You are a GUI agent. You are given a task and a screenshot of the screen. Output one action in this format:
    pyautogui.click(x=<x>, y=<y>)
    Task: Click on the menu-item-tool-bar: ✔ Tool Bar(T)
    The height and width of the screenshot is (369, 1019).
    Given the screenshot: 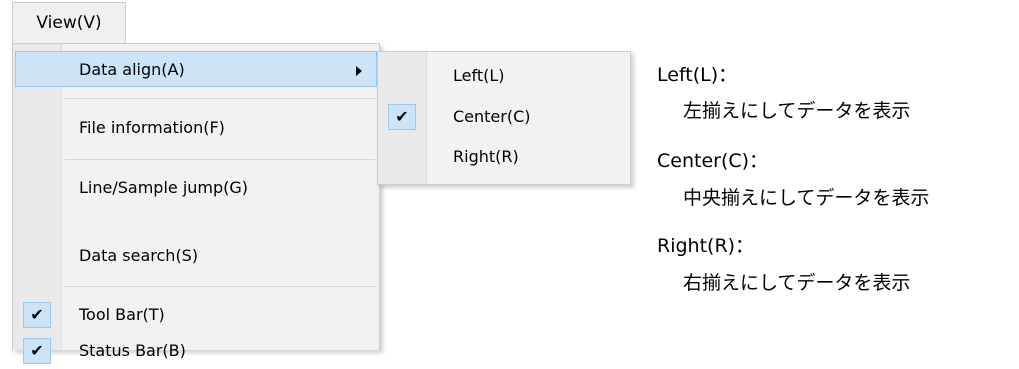 What is the action you would take?
    pyautogui.click(x=196, y=315)
    